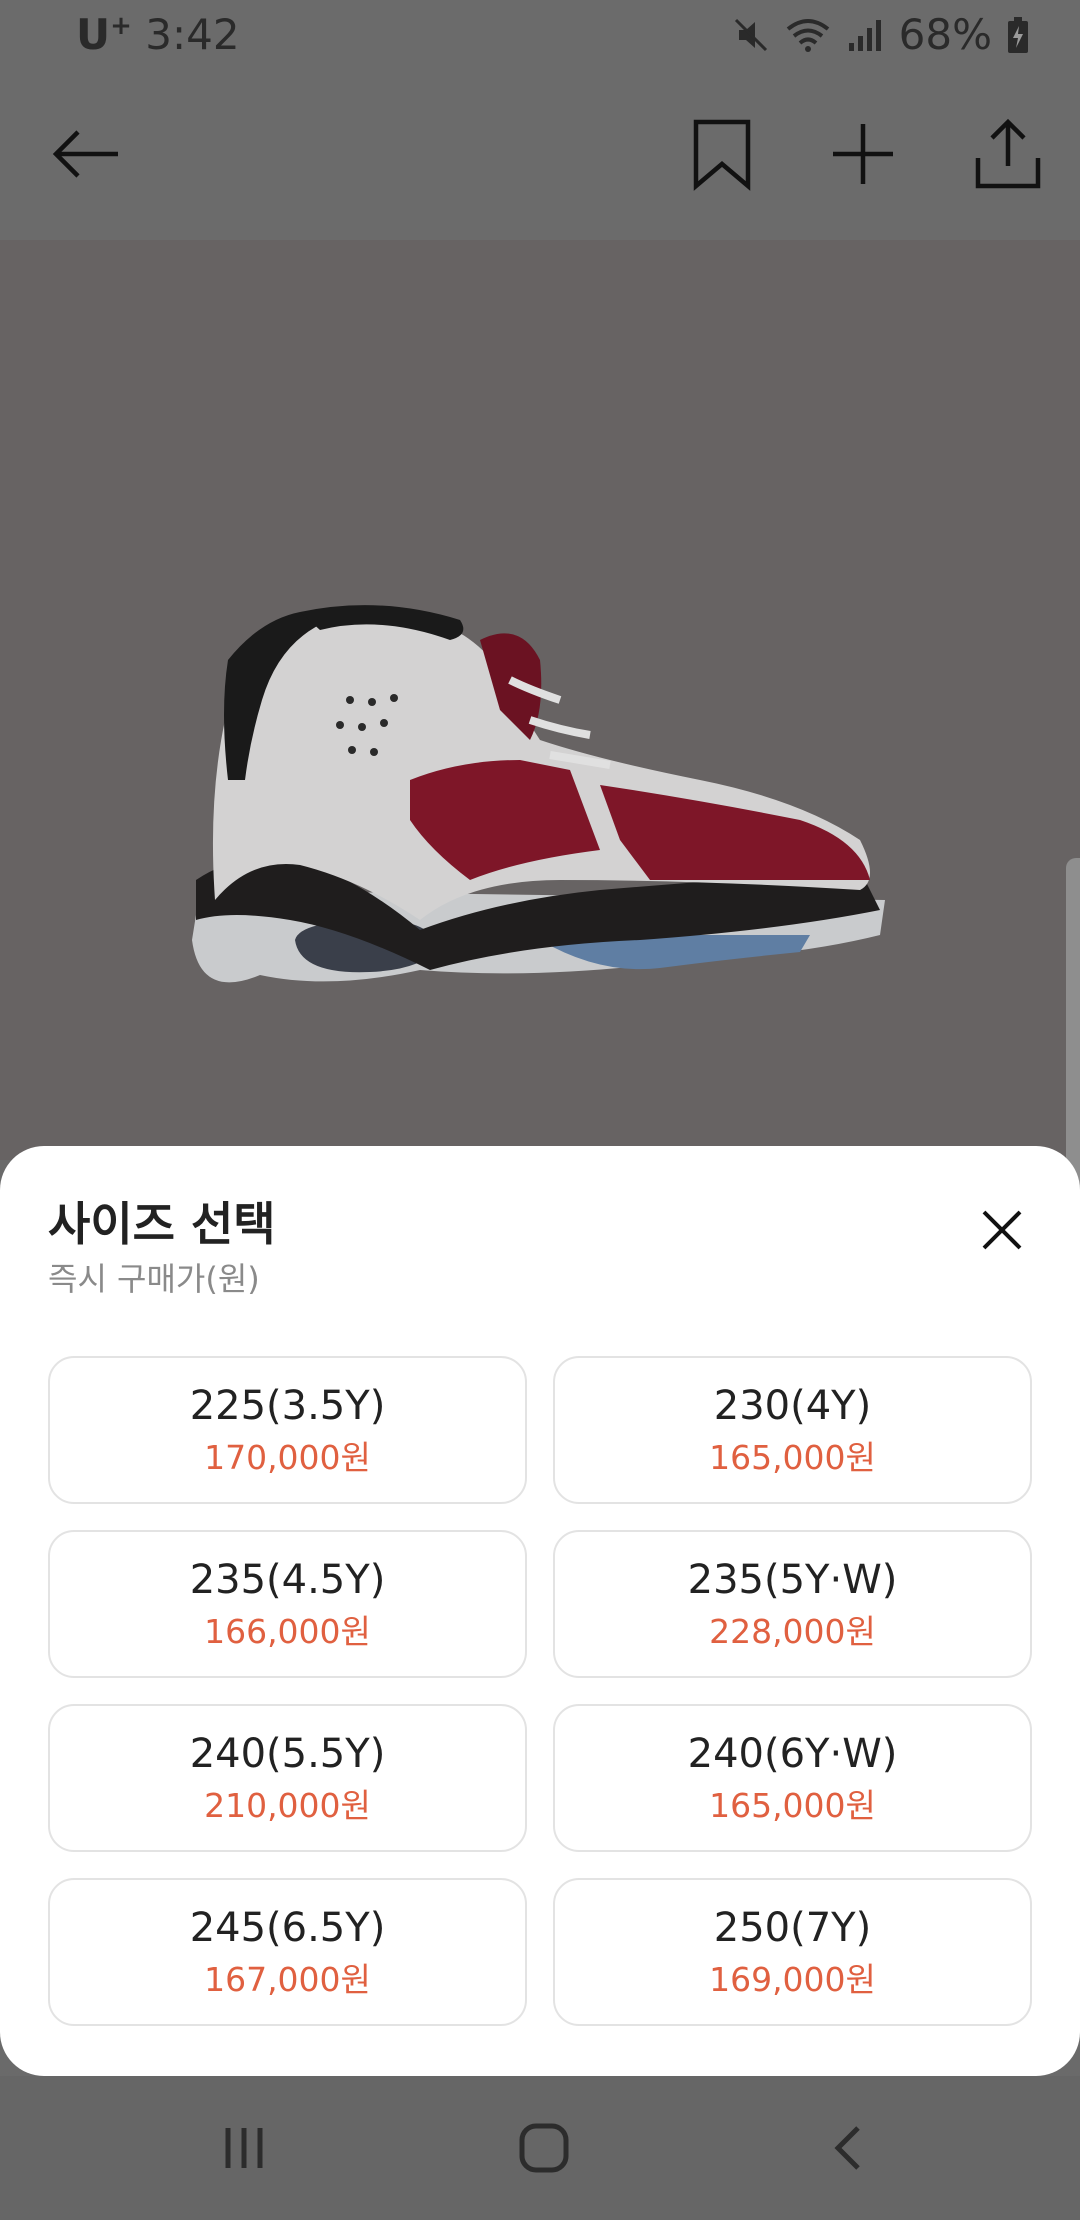  Describe the element at coordinates (121, 26) in the screenshot. I see `carrier-mark: +` at that location.